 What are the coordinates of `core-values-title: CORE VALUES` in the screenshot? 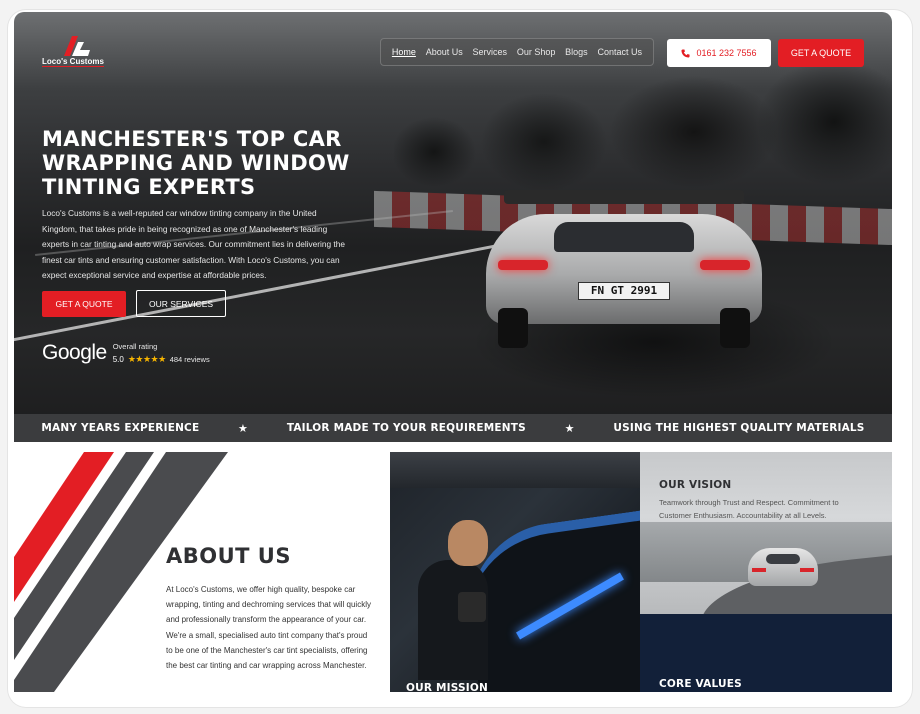 It's located at (700, 684).